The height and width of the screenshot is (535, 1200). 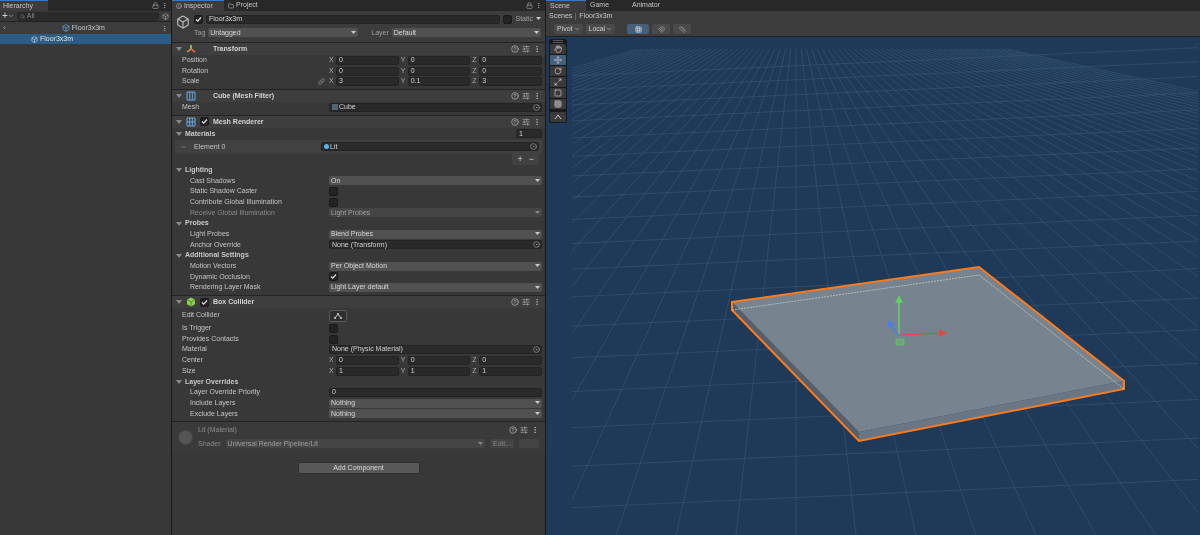 I want to click on grid-icon, so click(x=638, y=29).